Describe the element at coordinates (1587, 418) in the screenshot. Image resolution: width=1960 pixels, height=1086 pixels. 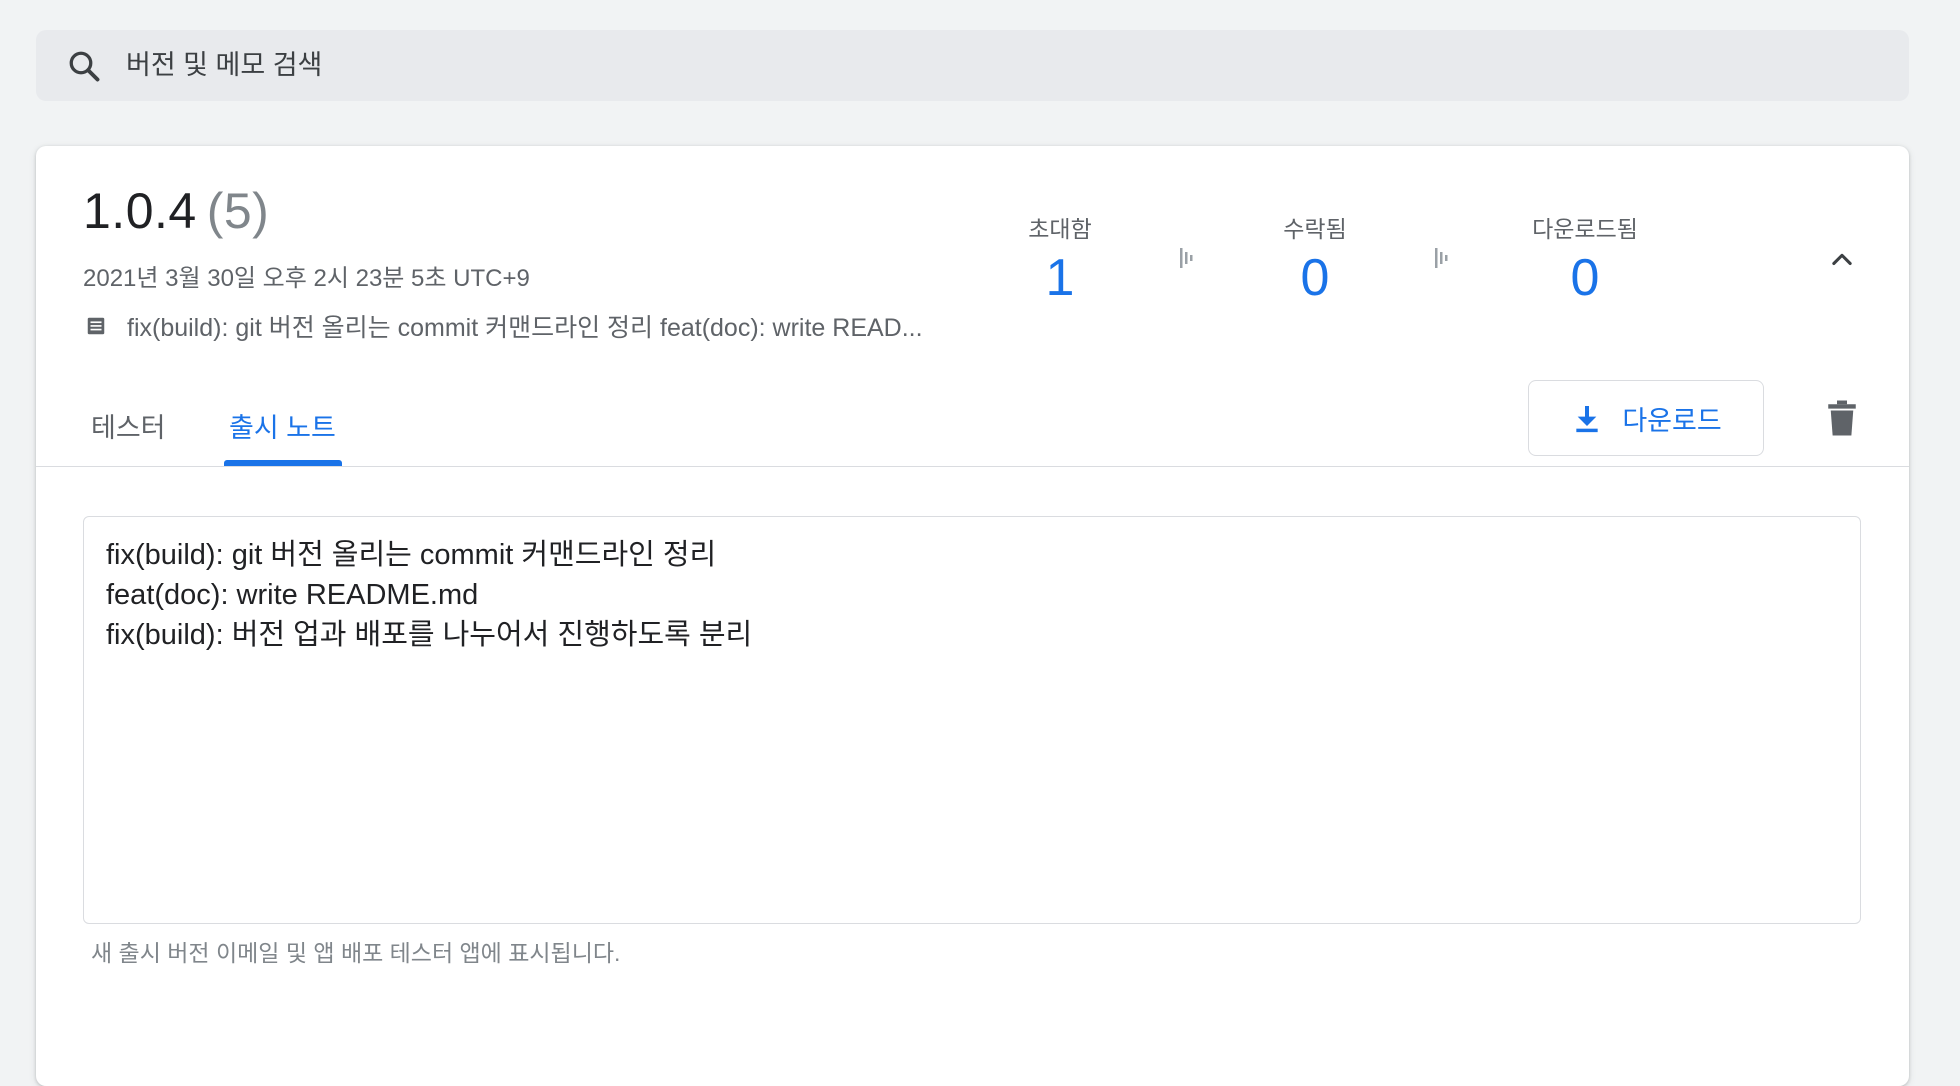
I see `download-icon` at that location.